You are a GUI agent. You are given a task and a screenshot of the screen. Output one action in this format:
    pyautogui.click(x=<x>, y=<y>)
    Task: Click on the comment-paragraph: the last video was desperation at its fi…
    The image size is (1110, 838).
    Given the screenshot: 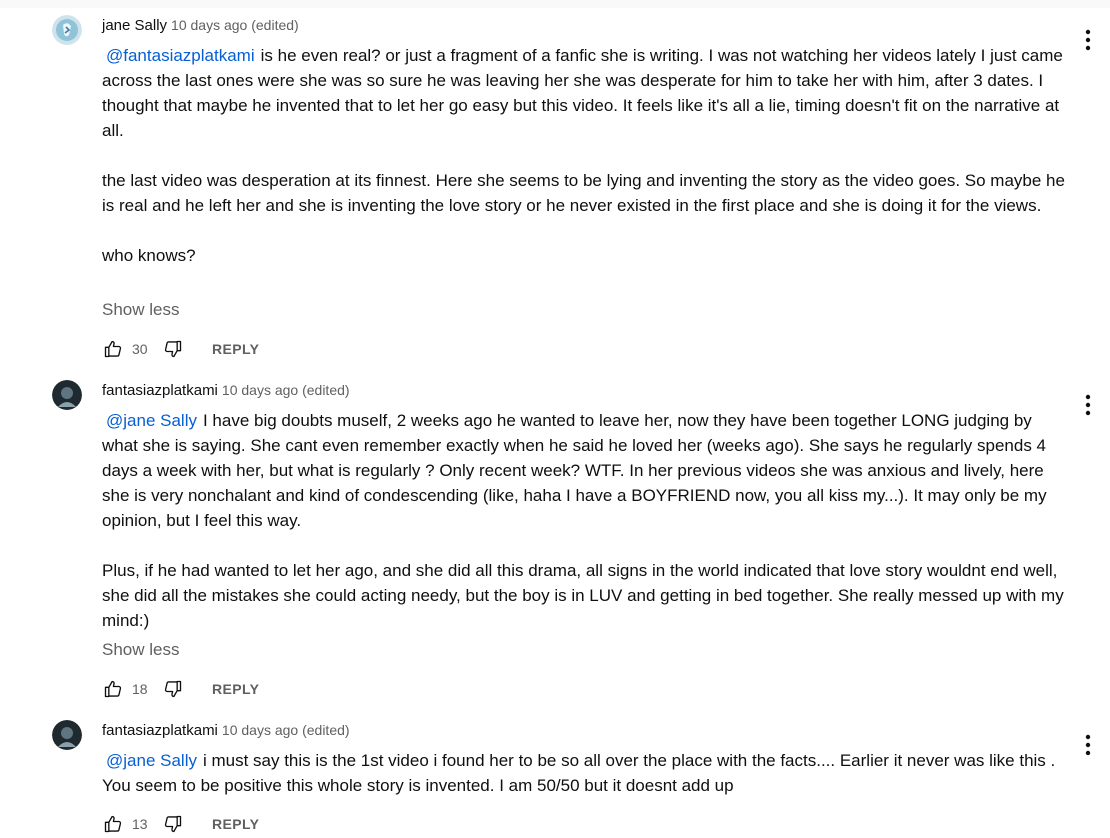 What is the action you would take?
    pyautogui.click(x=583, y=193)
    